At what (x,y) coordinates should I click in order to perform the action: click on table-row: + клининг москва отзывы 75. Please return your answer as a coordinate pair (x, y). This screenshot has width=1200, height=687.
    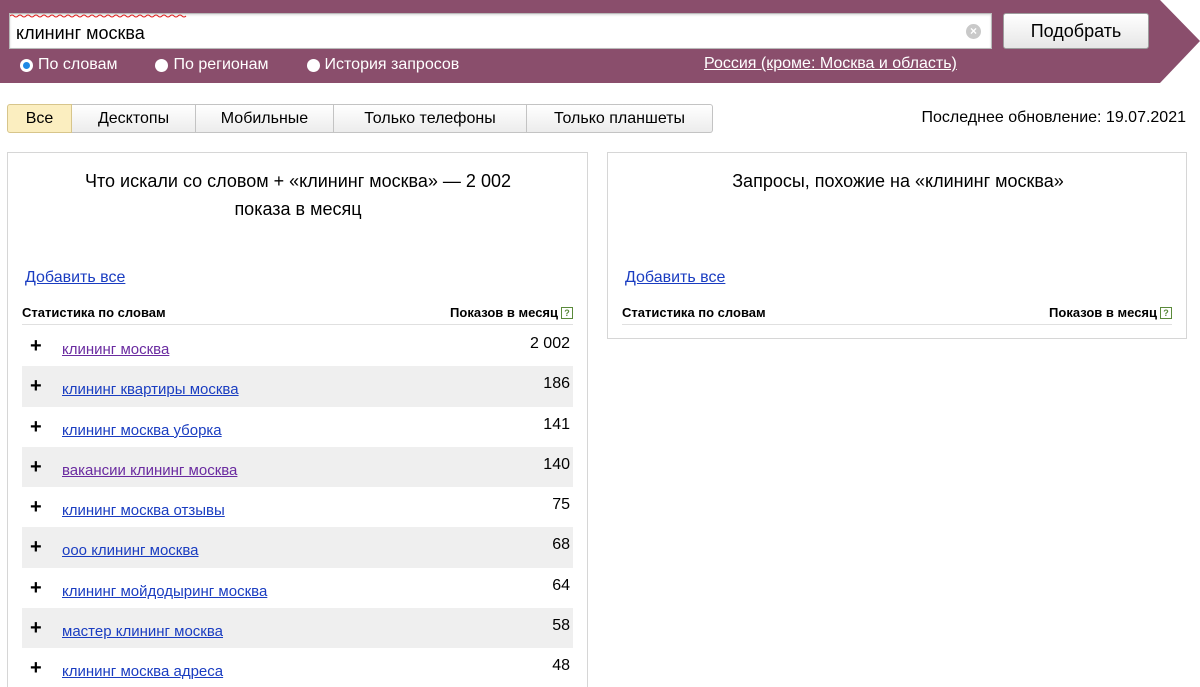
    Looking at the image, I should click on (297, 507).